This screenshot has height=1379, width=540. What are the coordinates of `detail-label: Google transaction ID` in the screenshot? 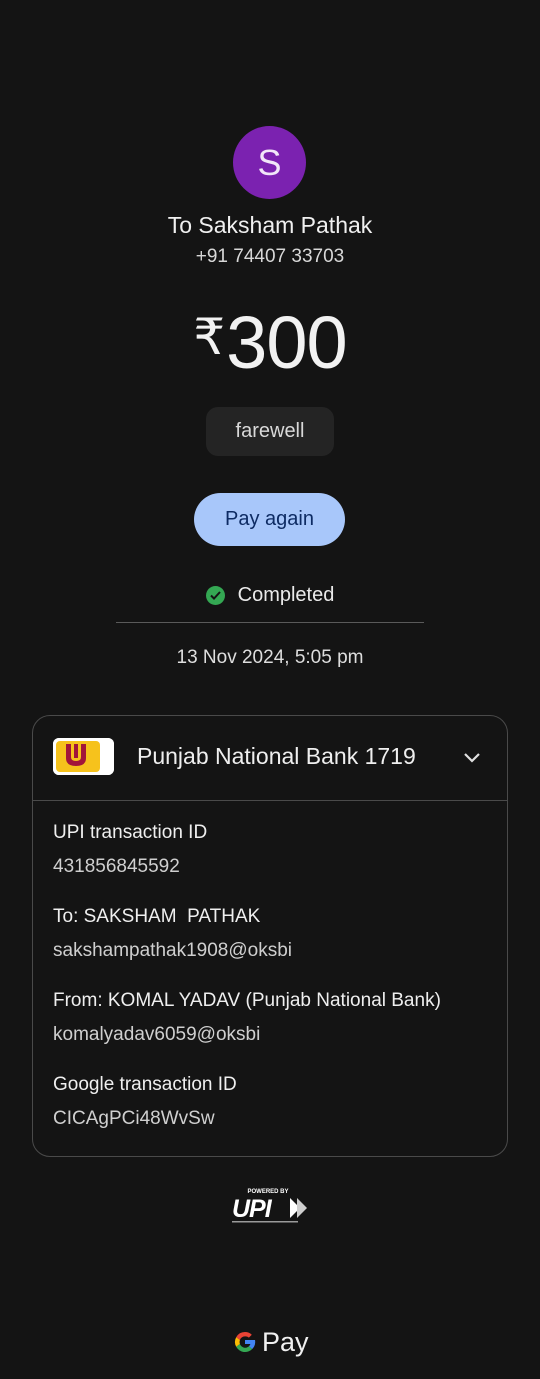 It's located at (145, 1084).